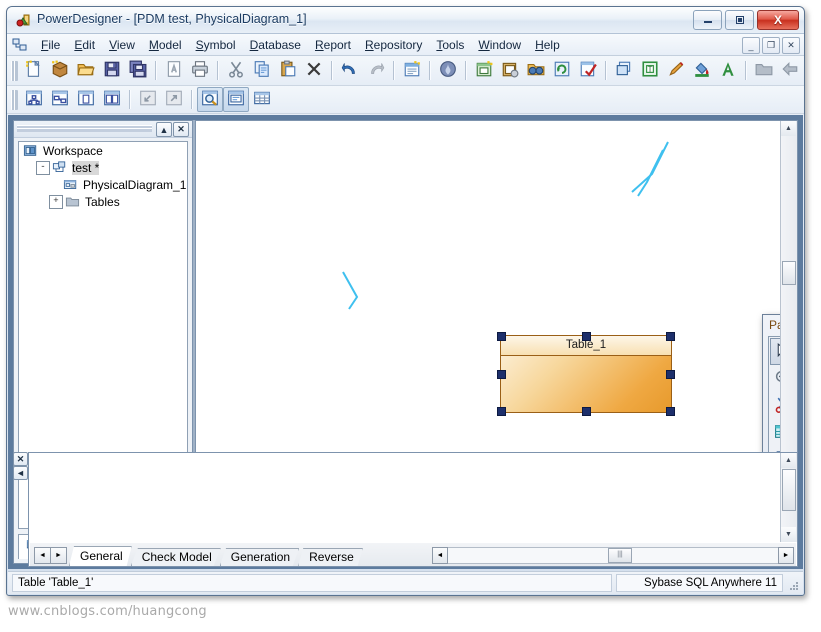 This screenshot has width=821, height=632. I want to click on copy-button, so click(262, 70).